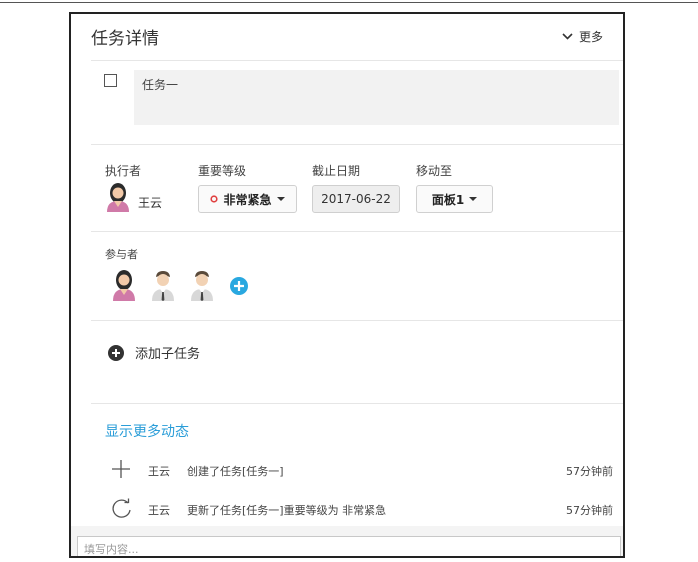  Describe the element at coordinates (147, 431) in the screenshot. I see `show-more-activity-link: 显示更多动态` at that location.